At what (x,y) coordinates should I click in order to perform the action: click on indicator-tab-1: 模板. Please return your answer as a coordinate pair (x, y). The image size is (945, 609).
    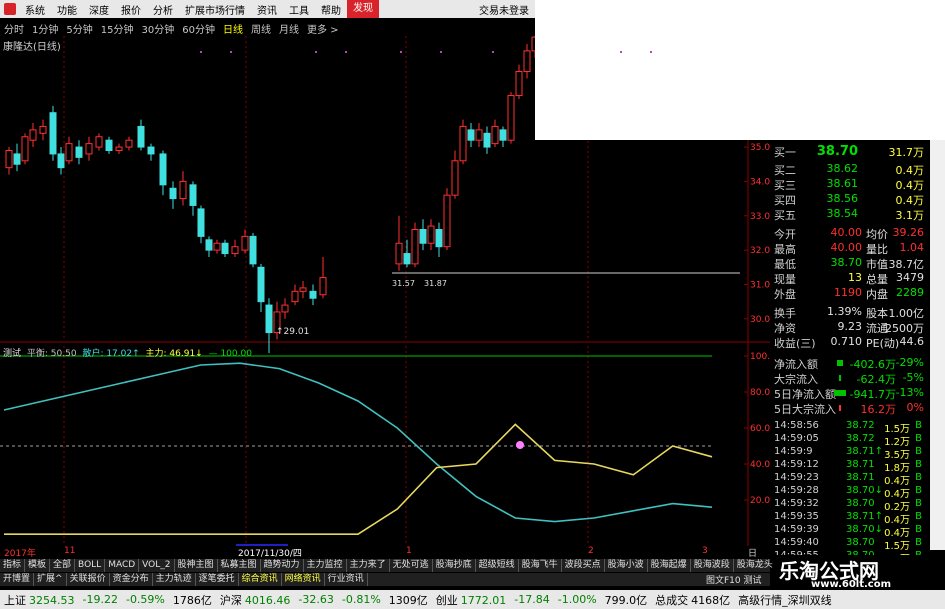
    Looking at the image, I should click on (38, 565).